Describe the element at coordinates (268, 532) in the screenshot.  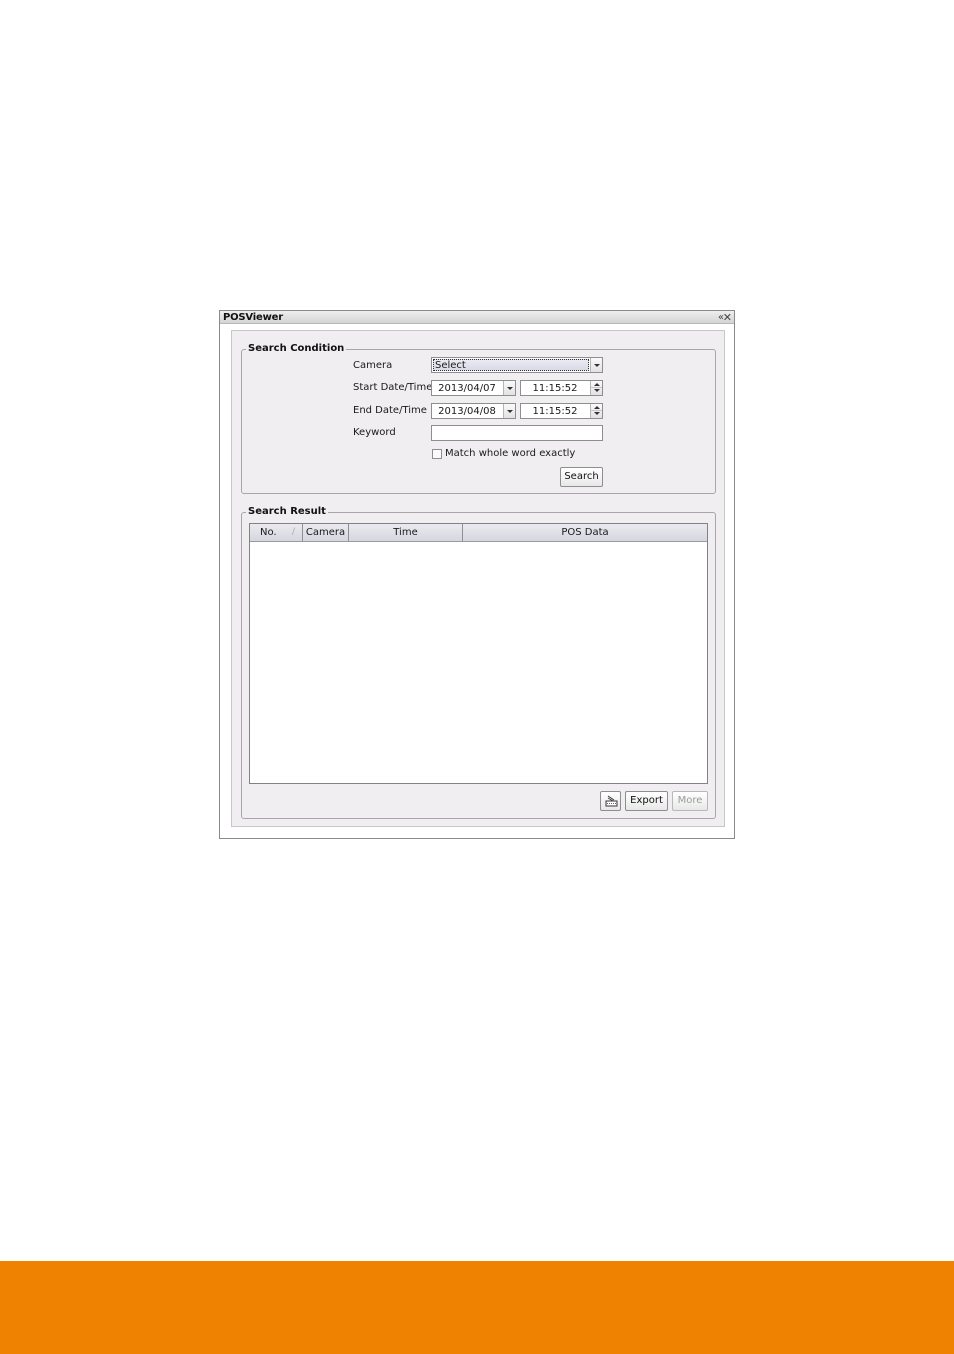
I see `column-header-no-label: No.` at that location.